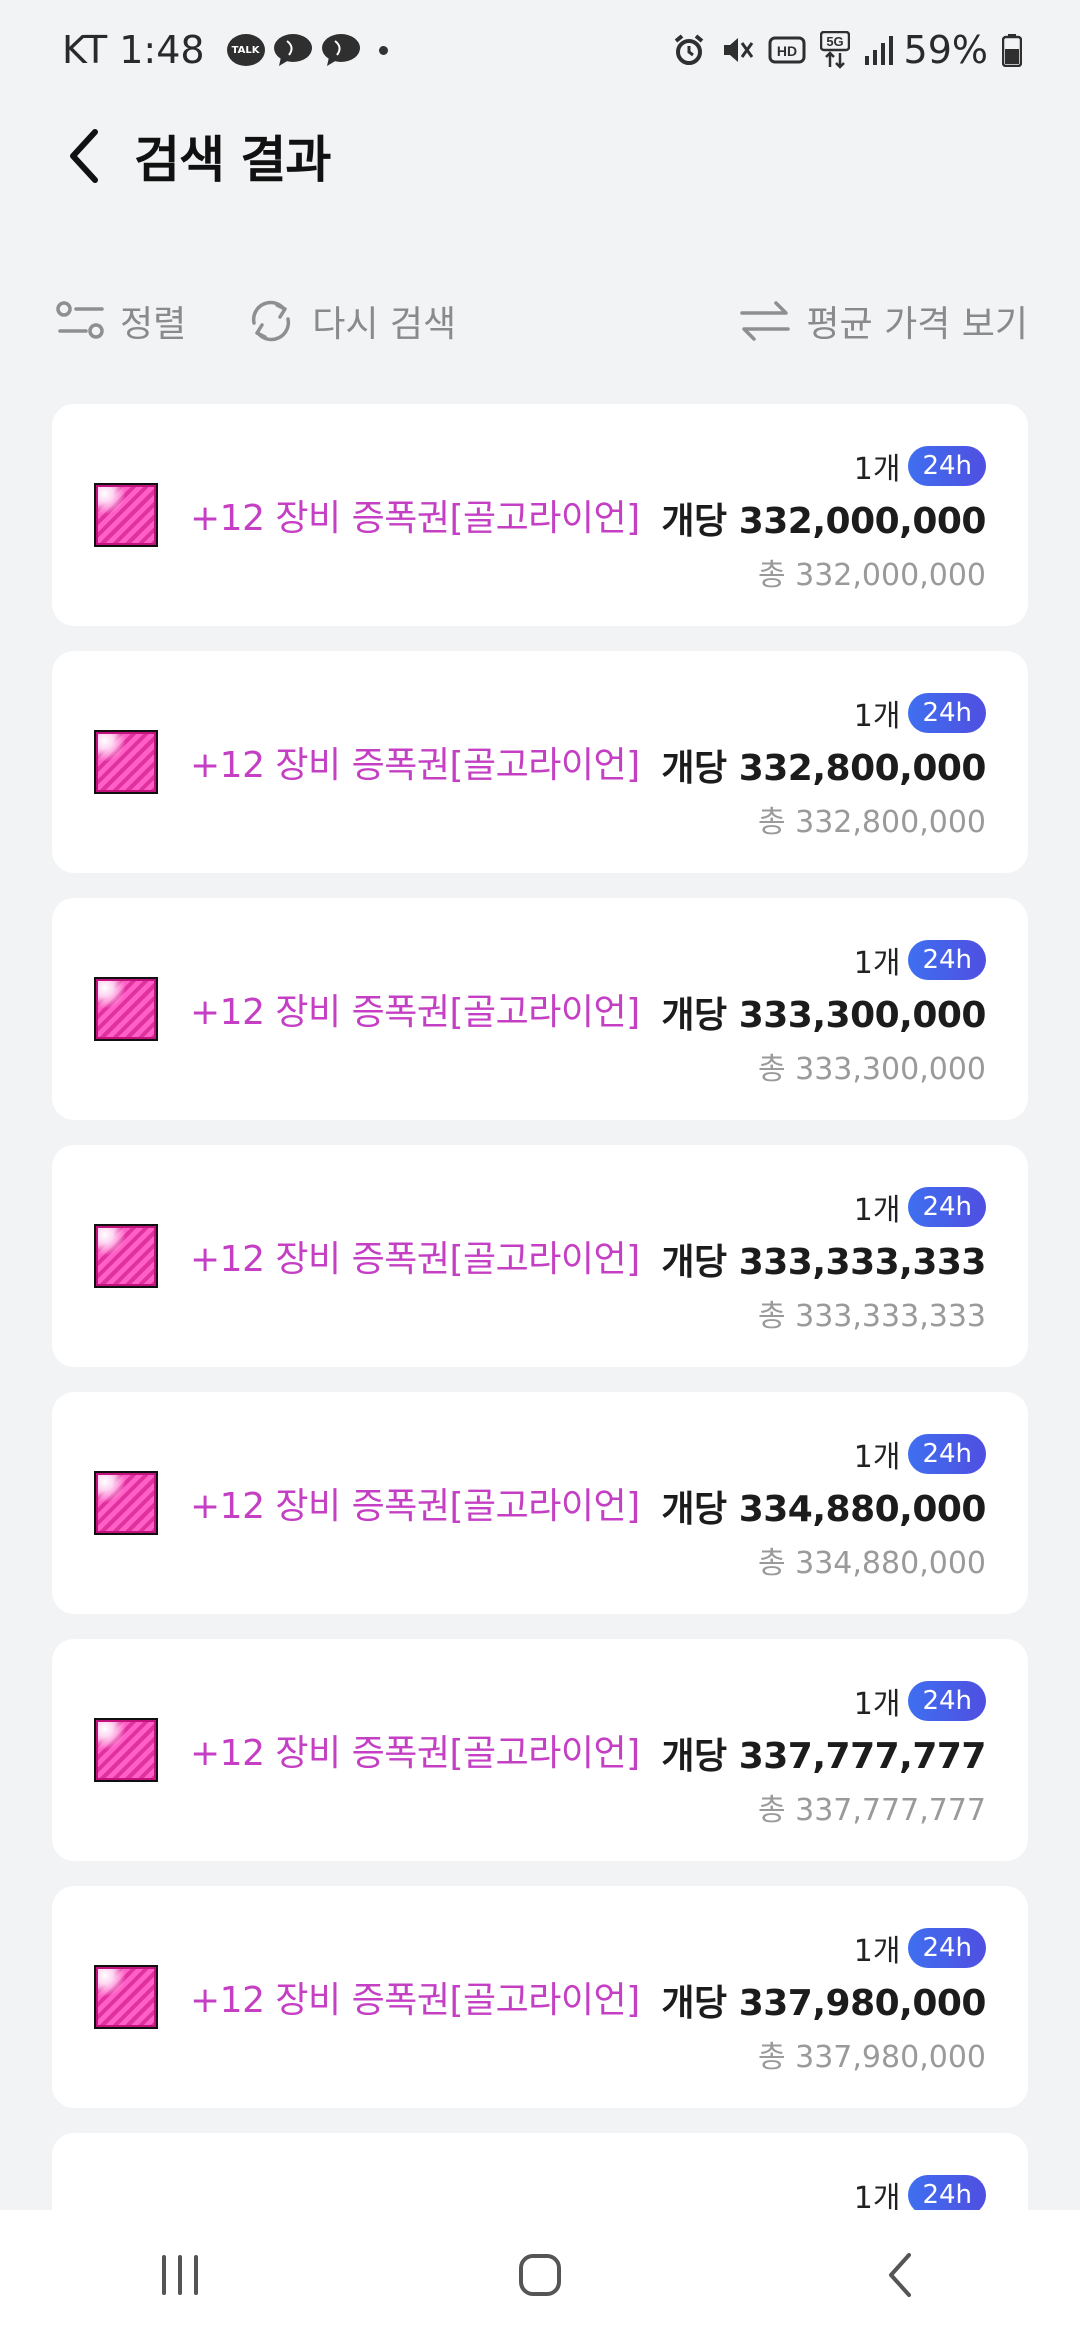 The width and height of the screenshot is (1080, 2340). I want to click on back-button, so click(84, 156).